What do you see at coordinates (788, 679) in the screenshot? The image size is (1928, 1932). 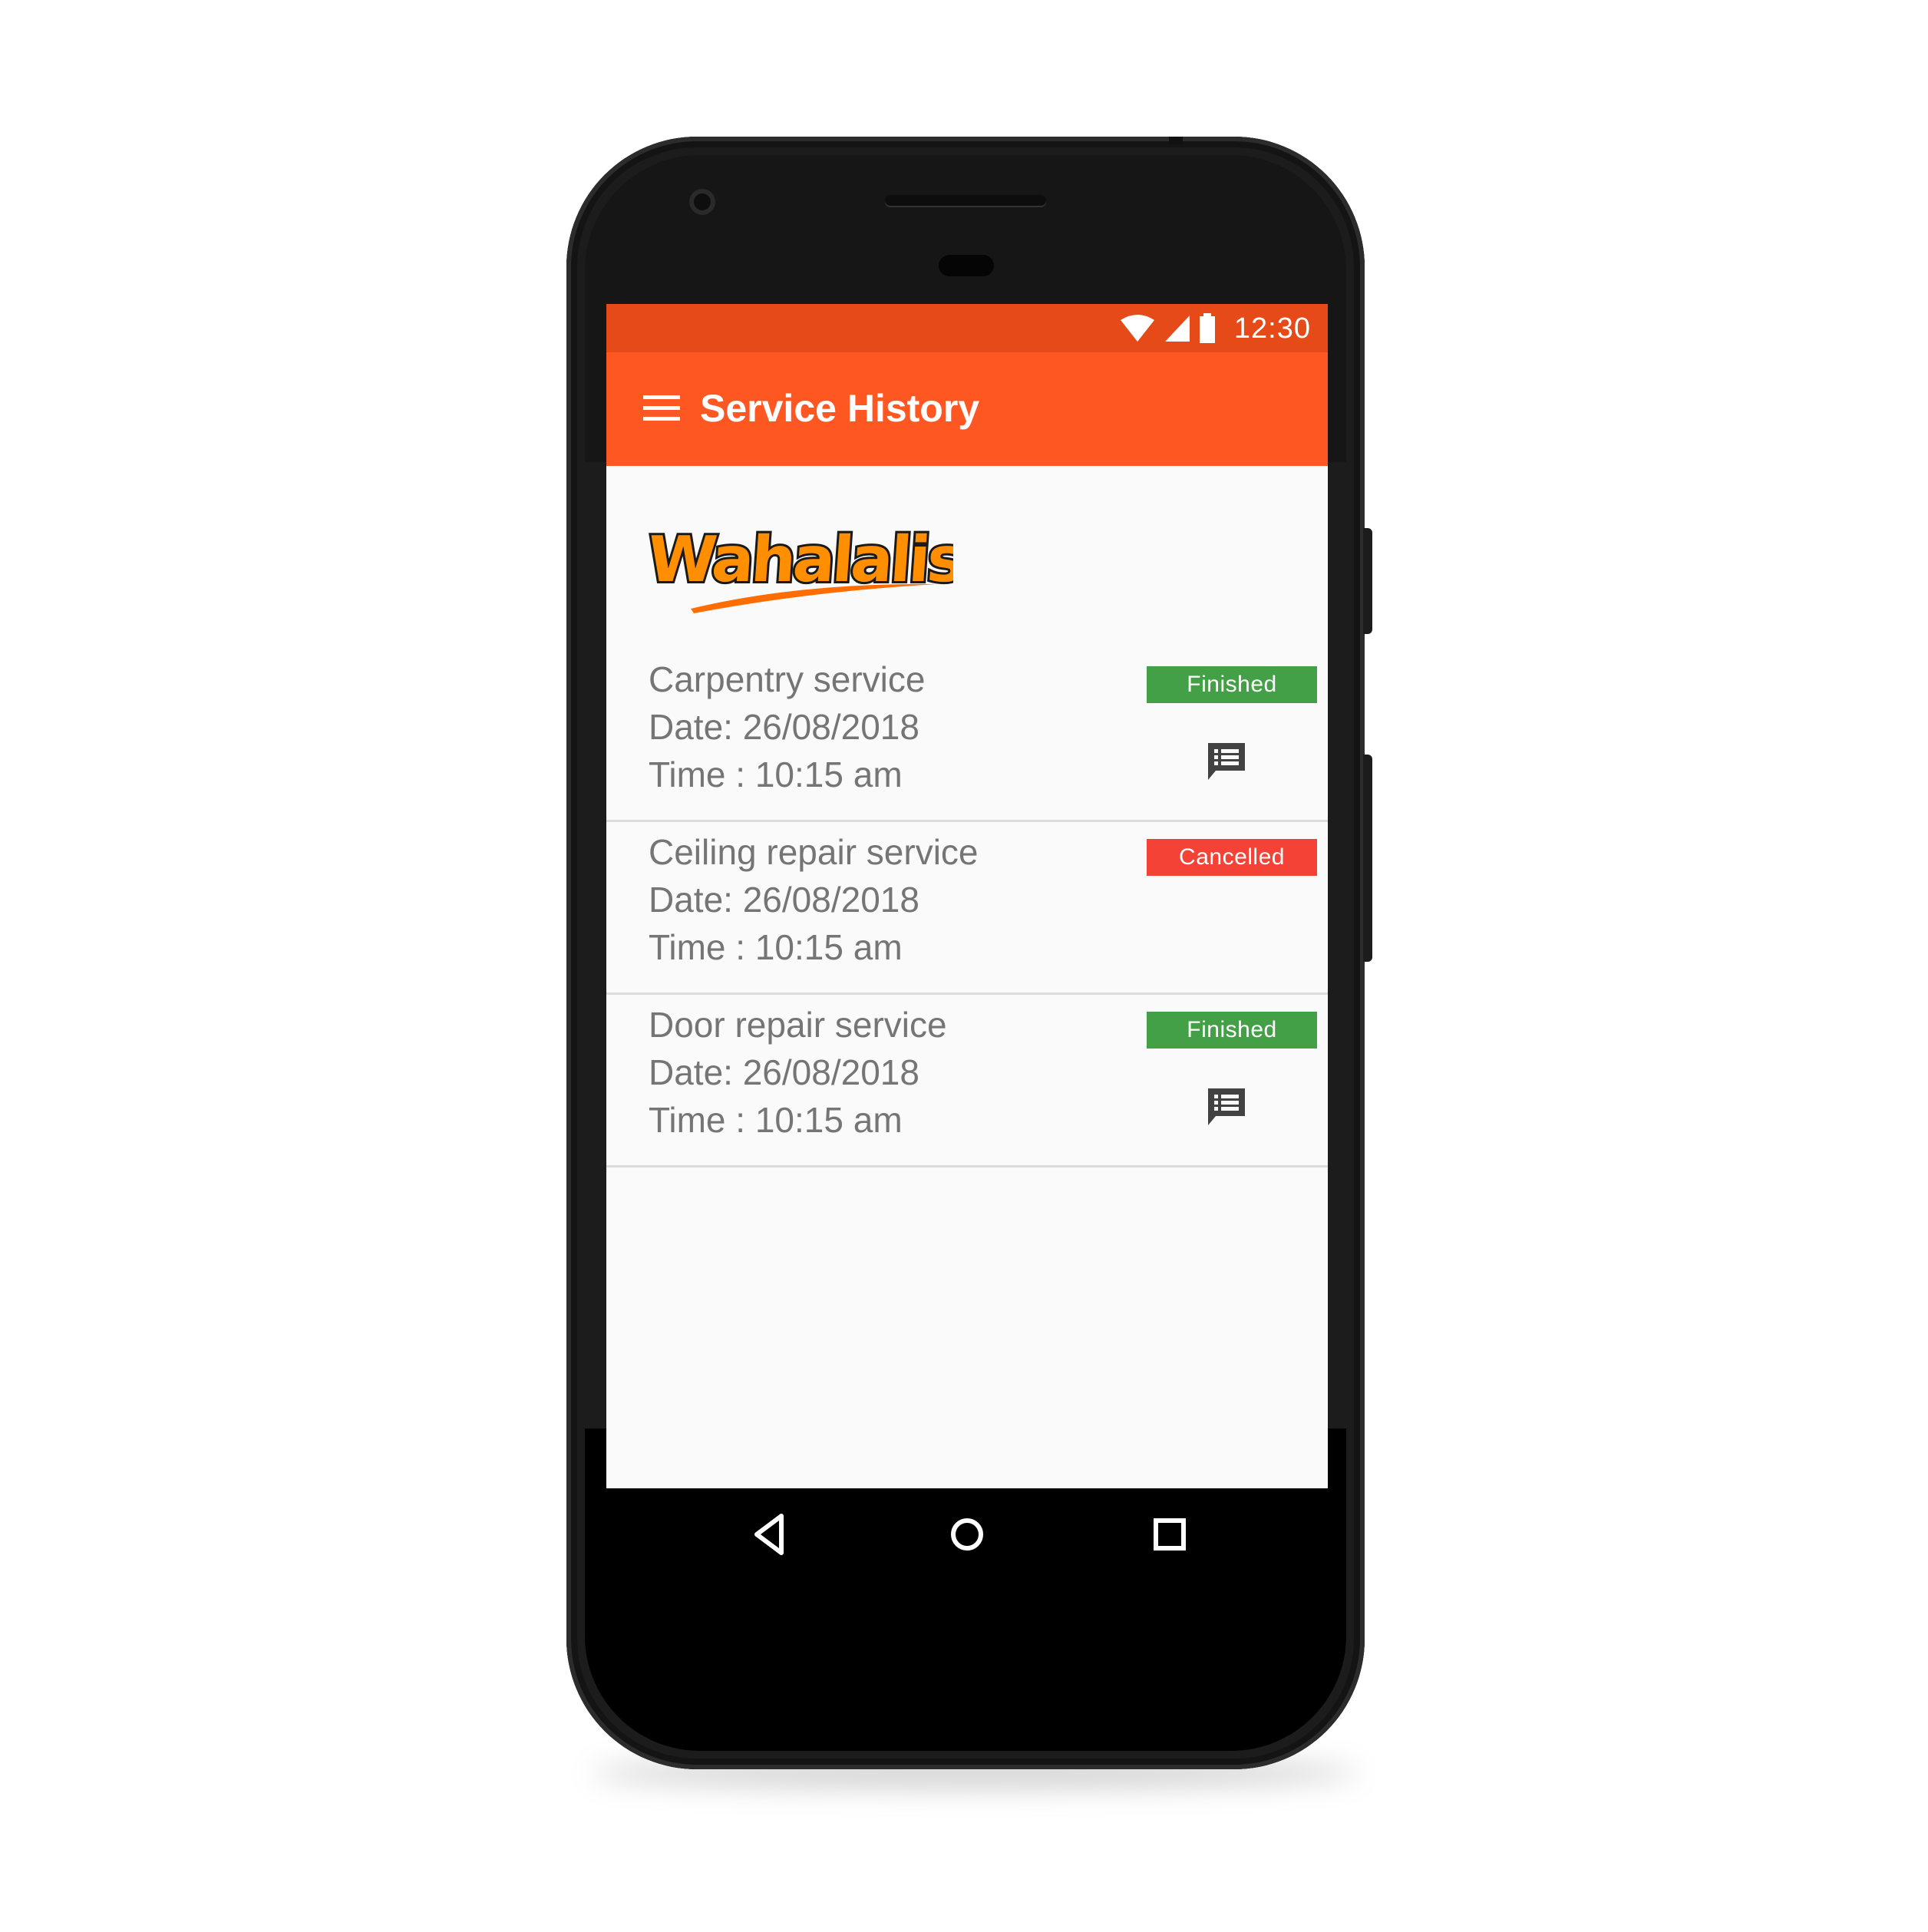 I see `service-name: Carpentry service` at bounding box center [788, 679].